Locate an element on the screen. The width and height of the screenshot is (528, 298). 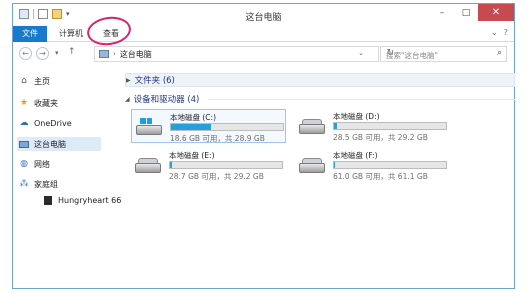
address-bar: › 这台电脑 ⌄ ↻ is located at coordinates (244, 54).